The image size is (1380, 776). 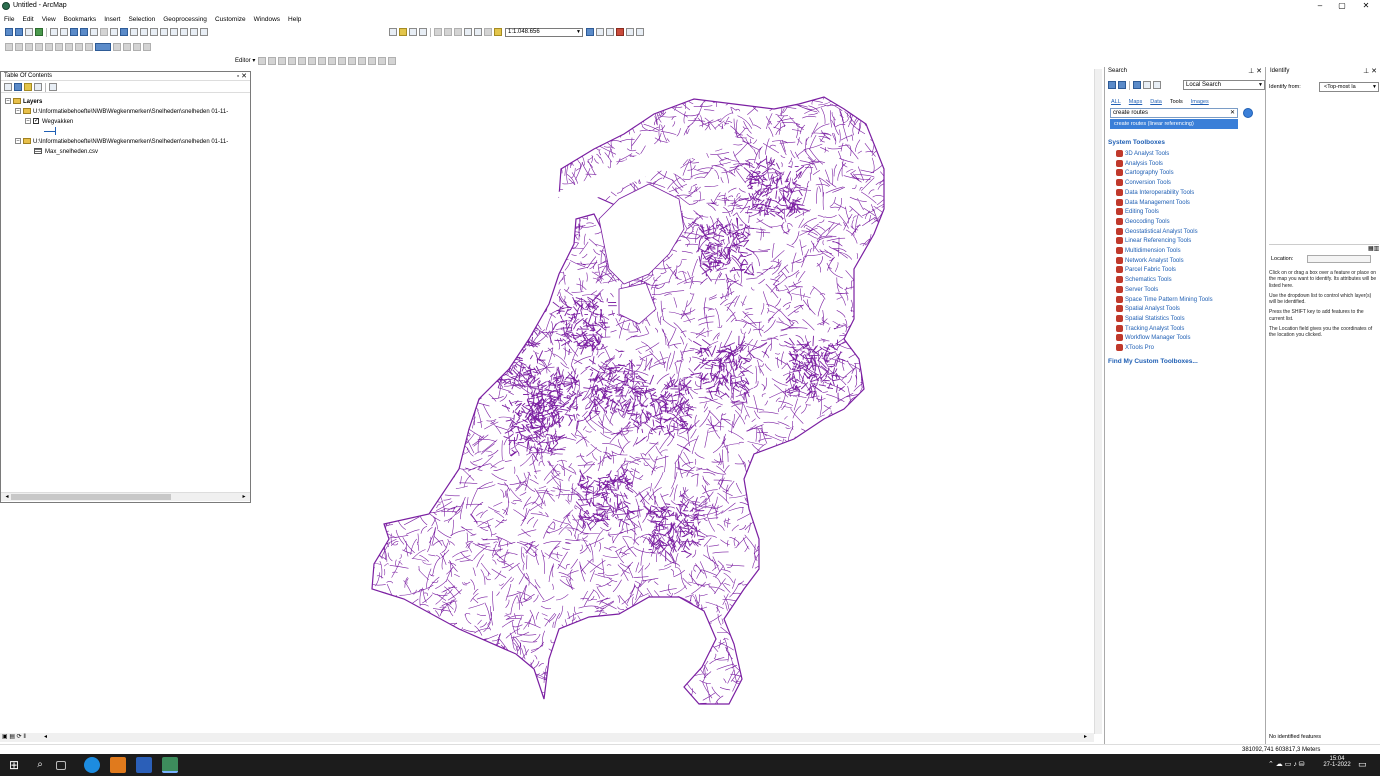 What do you see at coordinates (294, 19) in the screenshot?
I see `menu-help: Help` at bounding box center [294, 19].